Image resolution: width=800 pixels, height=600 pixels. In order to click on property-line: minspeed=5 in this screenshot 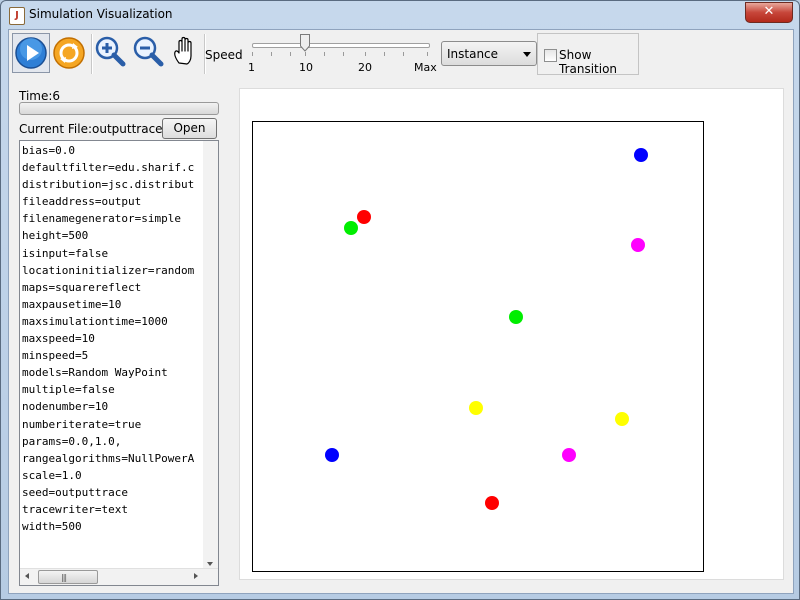, I will do `click(55, 356)`.